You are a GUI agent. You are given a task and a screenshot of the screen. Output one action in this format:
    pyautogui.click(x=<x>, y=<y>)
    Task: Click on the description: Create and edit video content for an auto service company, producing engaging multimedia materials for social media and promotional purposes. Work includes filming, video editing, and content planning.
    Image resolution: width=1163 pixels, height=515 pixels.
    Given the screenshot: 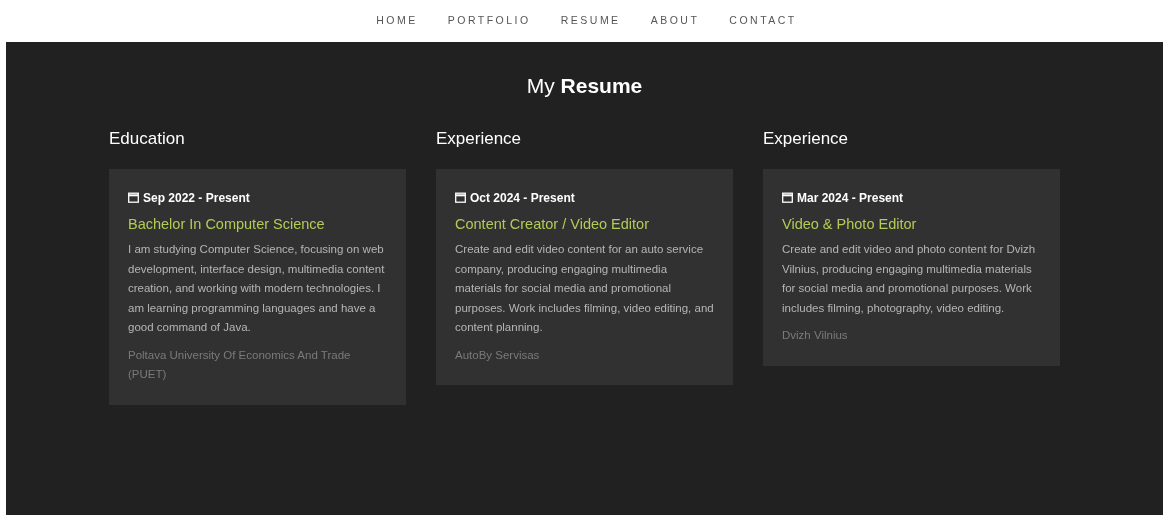 What is the action you would take?
    pyautogui.click(x=584, y=289)
    